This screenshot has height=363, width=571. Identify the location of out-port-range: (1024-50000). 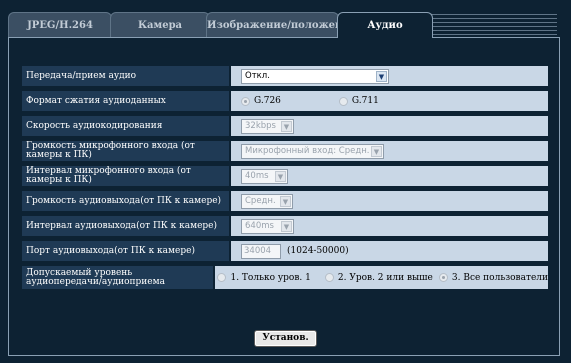
(318, 251).